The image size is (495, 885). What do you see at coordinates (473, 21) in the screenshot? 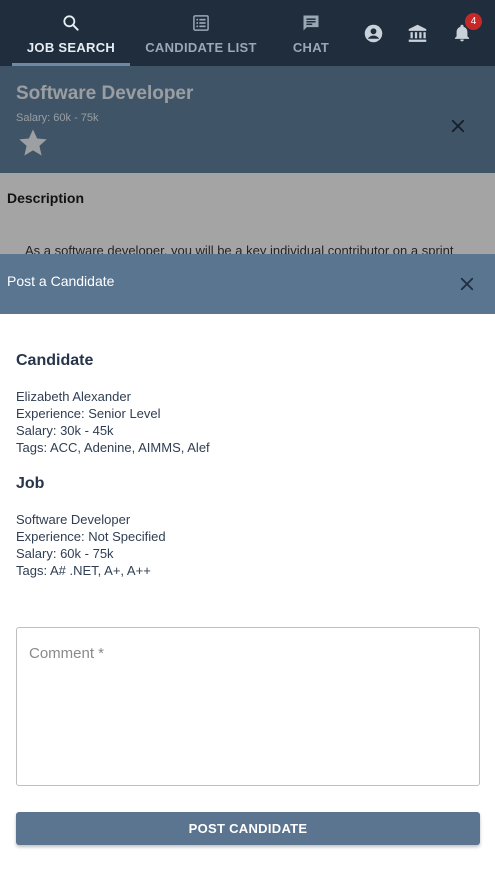
I see `notification-badge: 4` at bounding box center [473, 21].